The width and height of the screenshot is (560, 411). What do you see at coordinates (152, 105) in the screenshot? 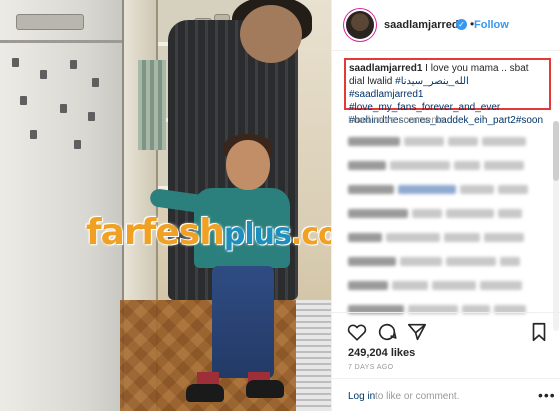
I see `photo-towel` at bounding box center [152, 105].